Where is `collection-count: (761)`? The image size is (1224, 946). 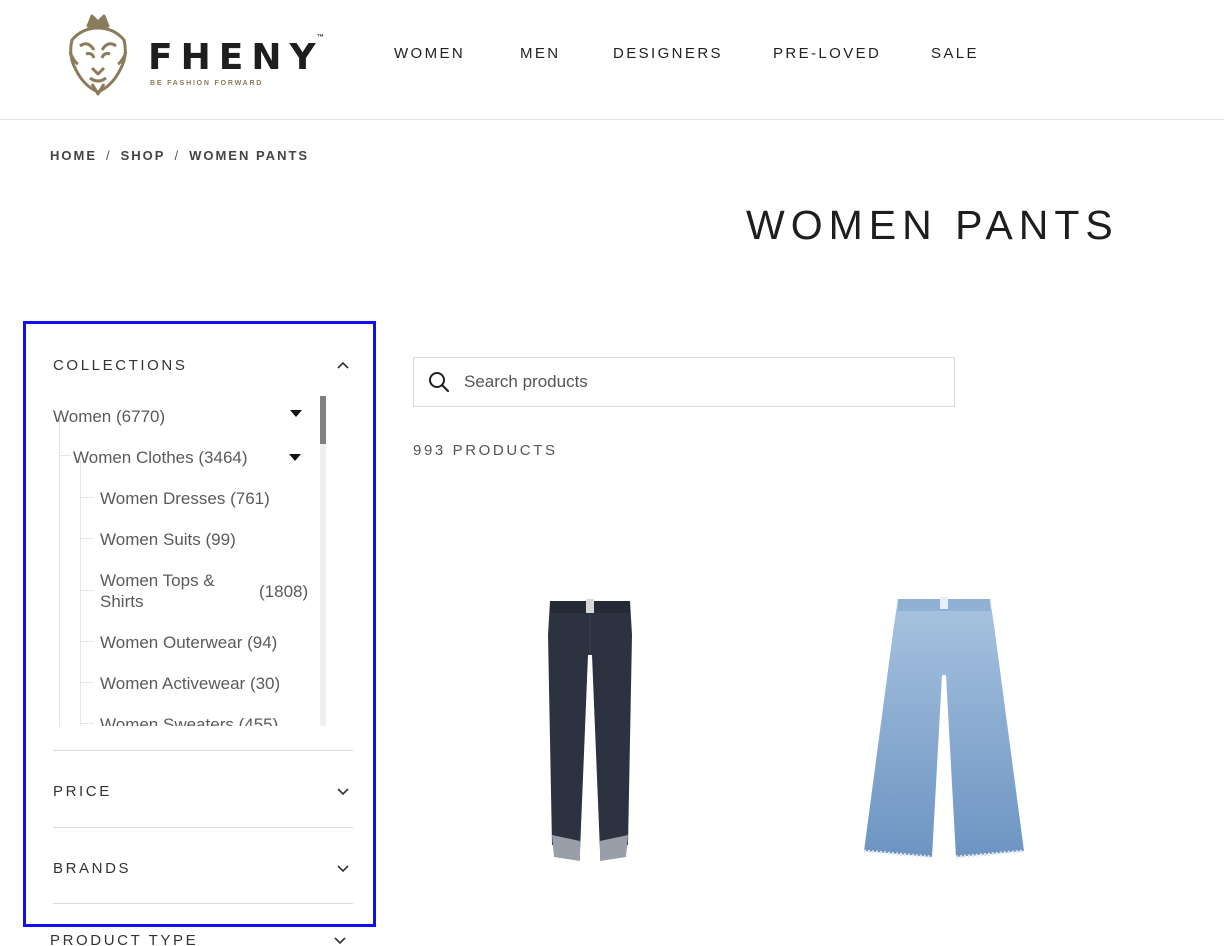 collection-count: (761) is located at coordinates (250, 498).